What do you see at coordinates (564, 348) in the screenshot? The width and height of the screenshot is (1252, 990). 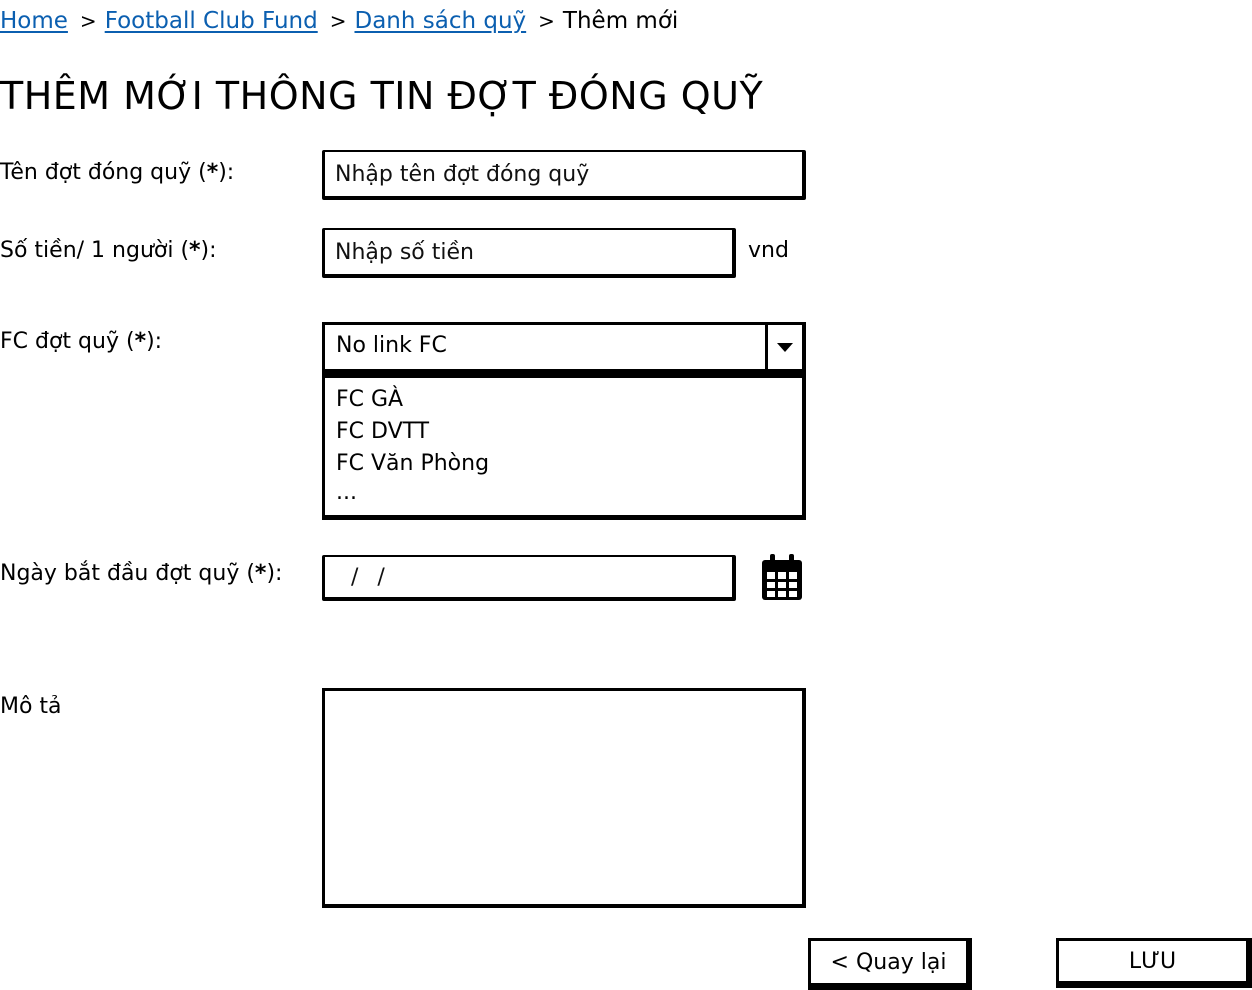 I see `fc-select: No link FC` at bounding box center [564, 348].